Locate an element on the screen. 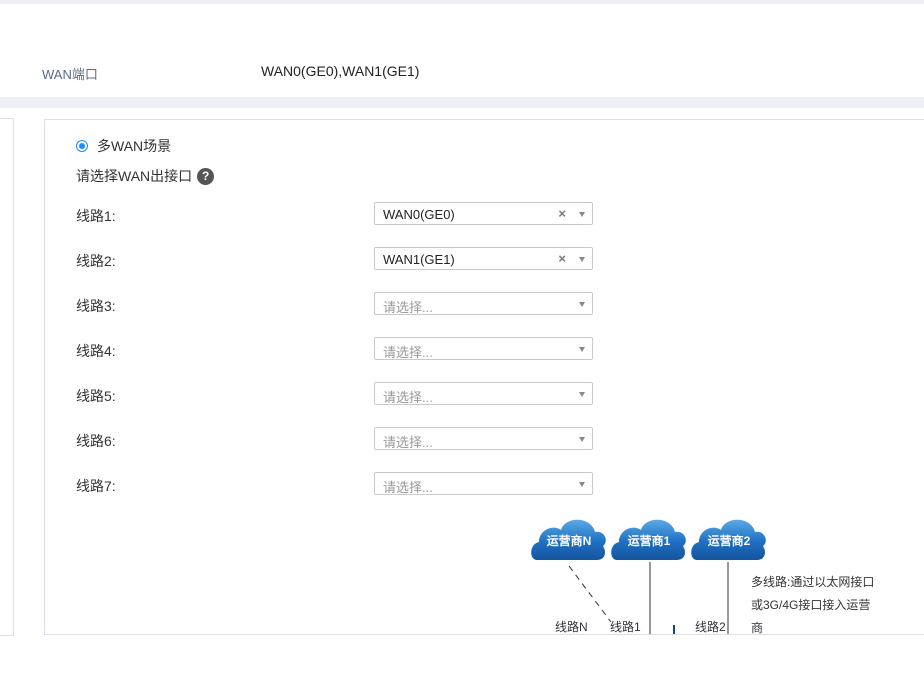 This screenshot has height=700, width=924. multi-line-diagram: 运营商N 运营商1 运营商2 线路N 线路1 线路2 is located at coordinates (648, 576).